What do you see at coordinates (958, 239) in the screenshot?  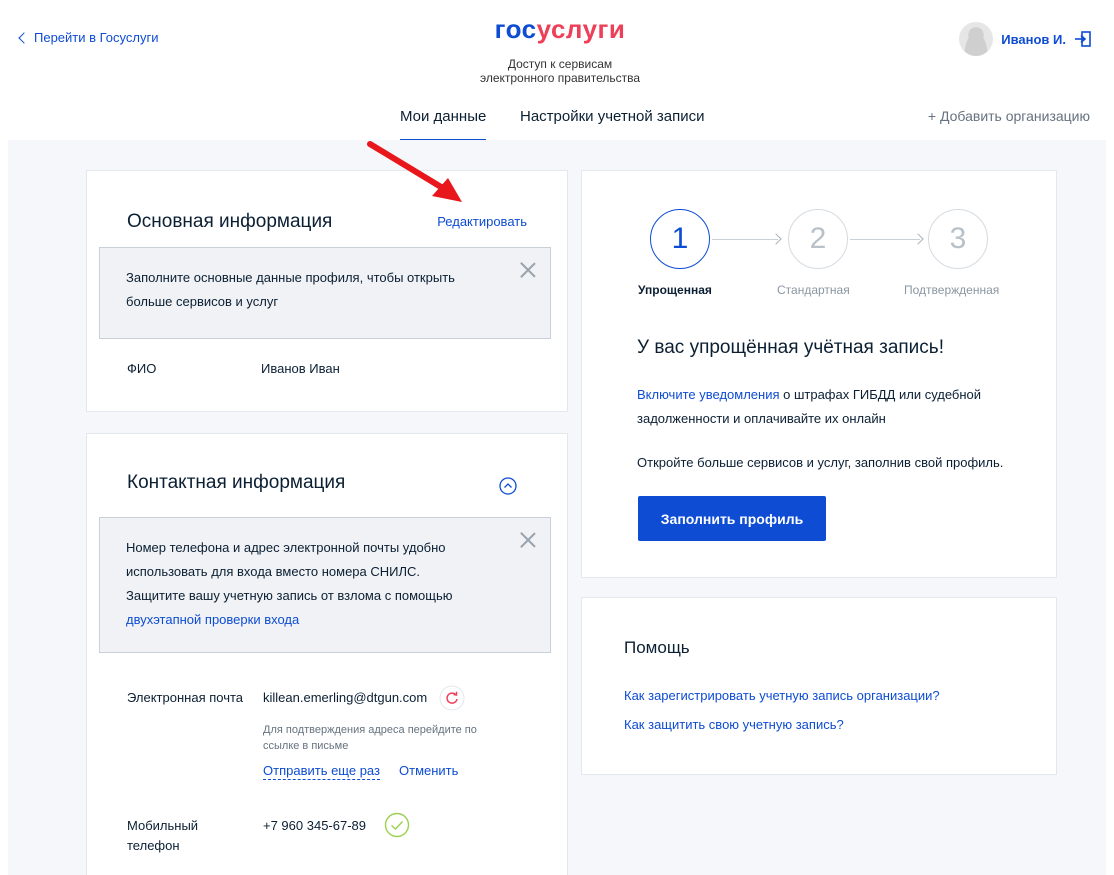 I see `step-3-circle: 3` at bounding box center [958, 239].